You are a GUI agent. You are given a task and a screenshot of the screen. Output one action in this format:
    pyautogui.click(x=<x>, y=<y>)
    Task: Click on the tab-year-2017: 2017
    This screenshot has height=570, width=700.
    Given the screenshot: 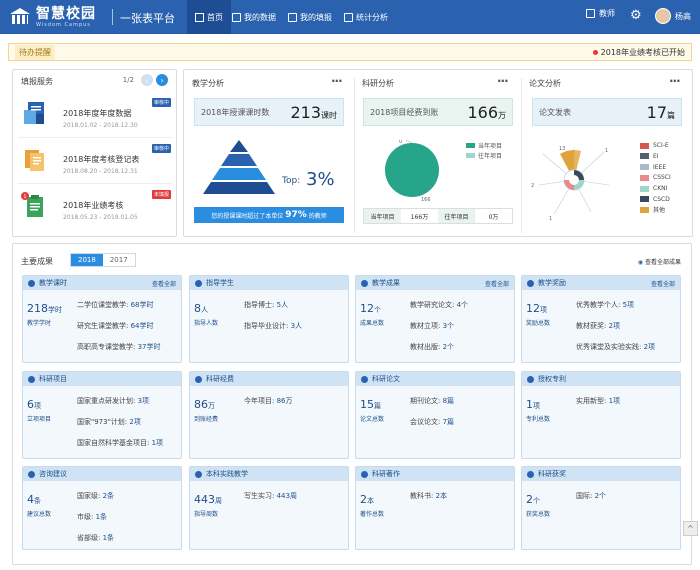 What is the action you would take?
    pyautogui.click(x=119, y=260)
    